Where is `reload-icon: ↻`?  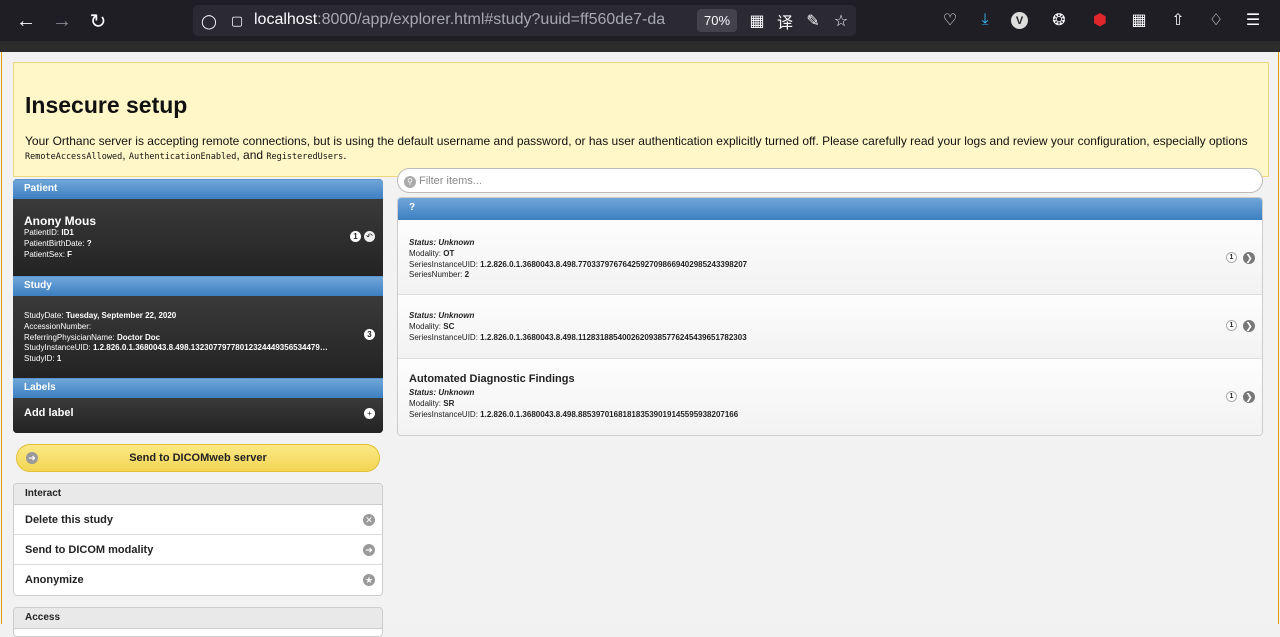
reload-icon: ↻ is located at coordinates (98, 21).